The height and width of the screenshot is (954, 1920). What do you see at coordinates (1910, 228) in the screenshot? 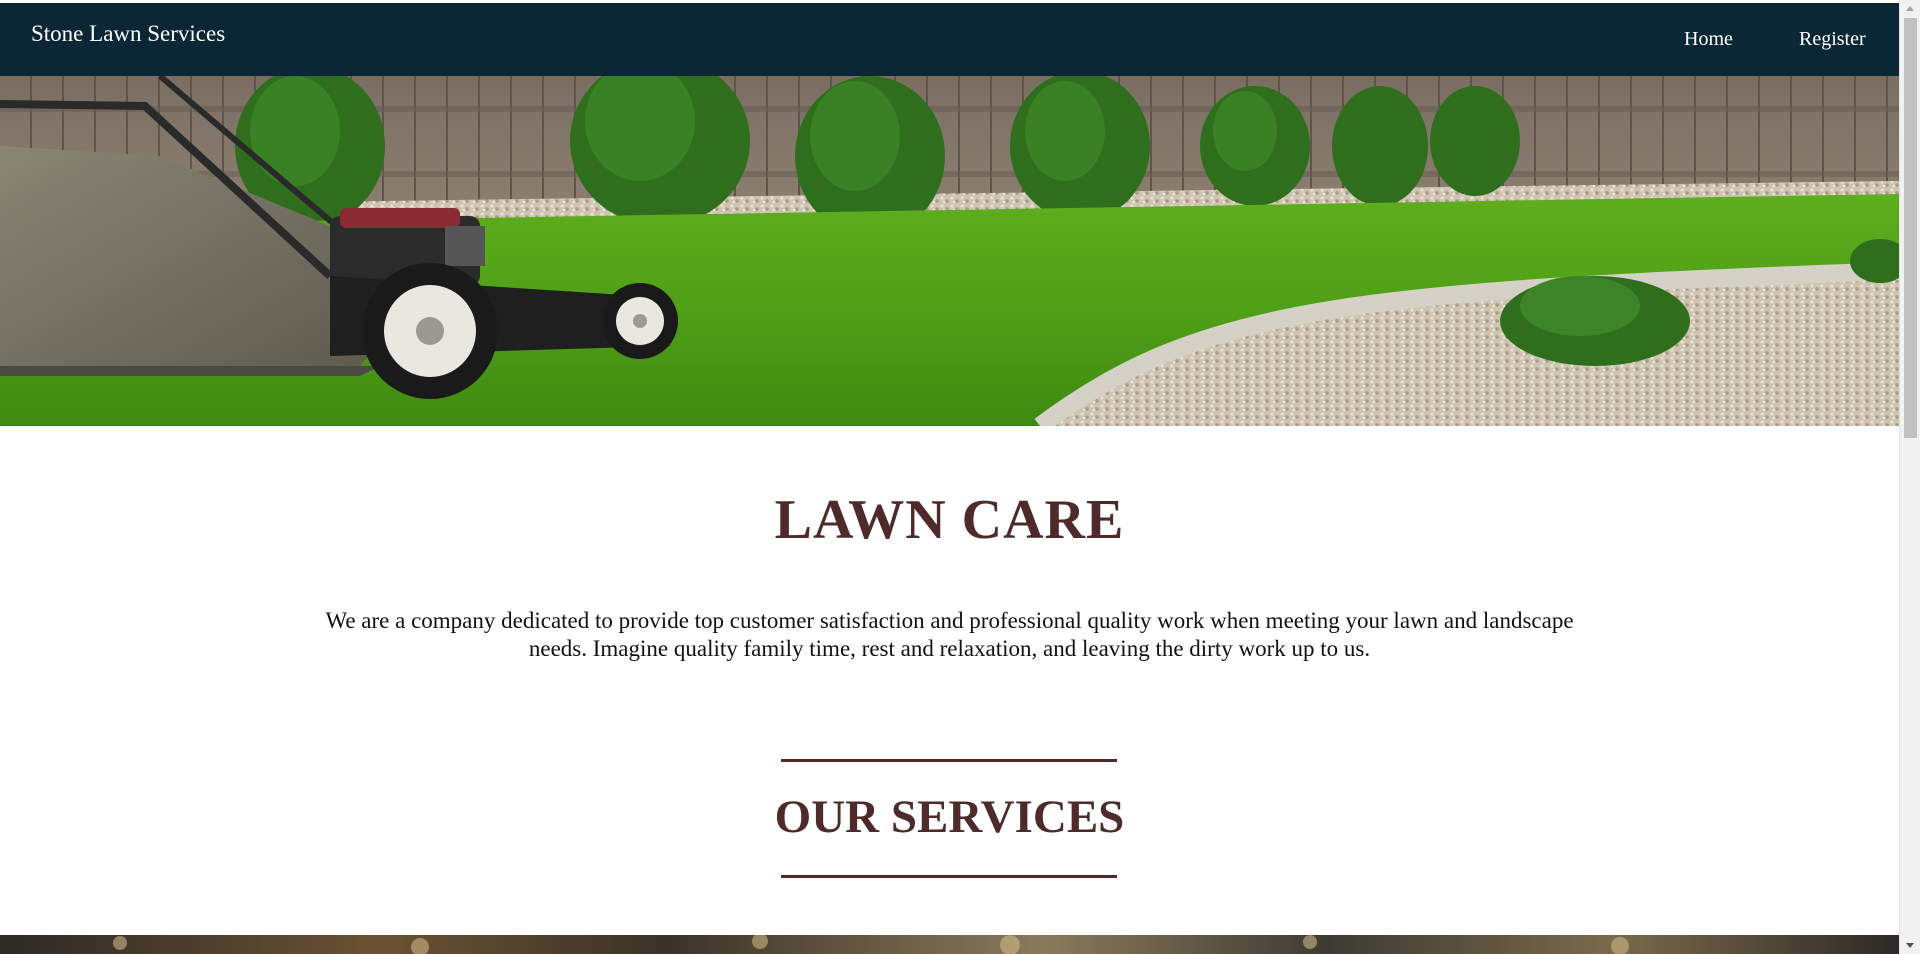
I see `scroll-thumb` at bounding box center [1910, 228].